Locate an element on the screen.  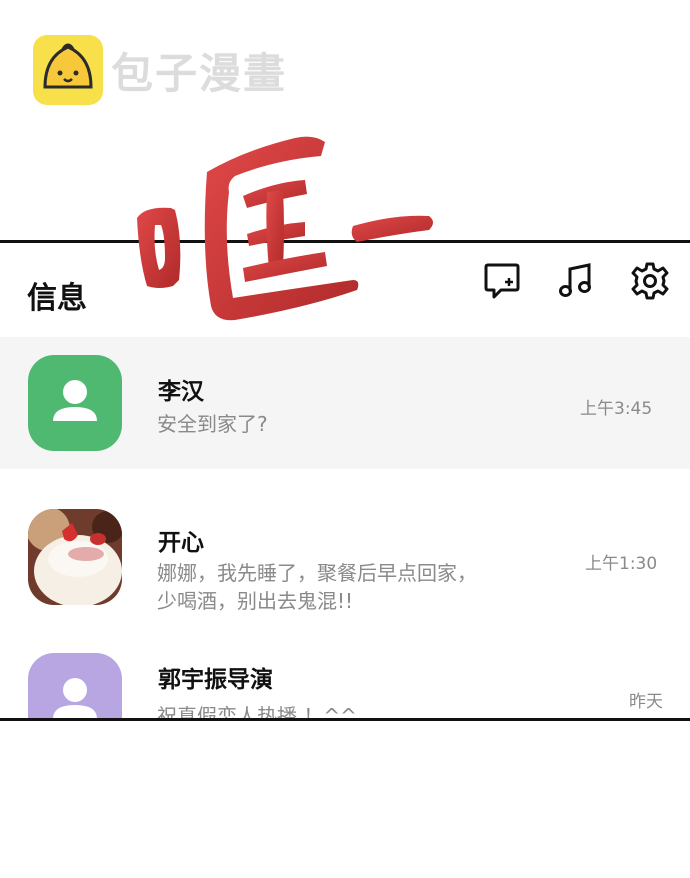
message-preview: 祝真假恋人热播 ！^^ is located at coordinates (257, 711).